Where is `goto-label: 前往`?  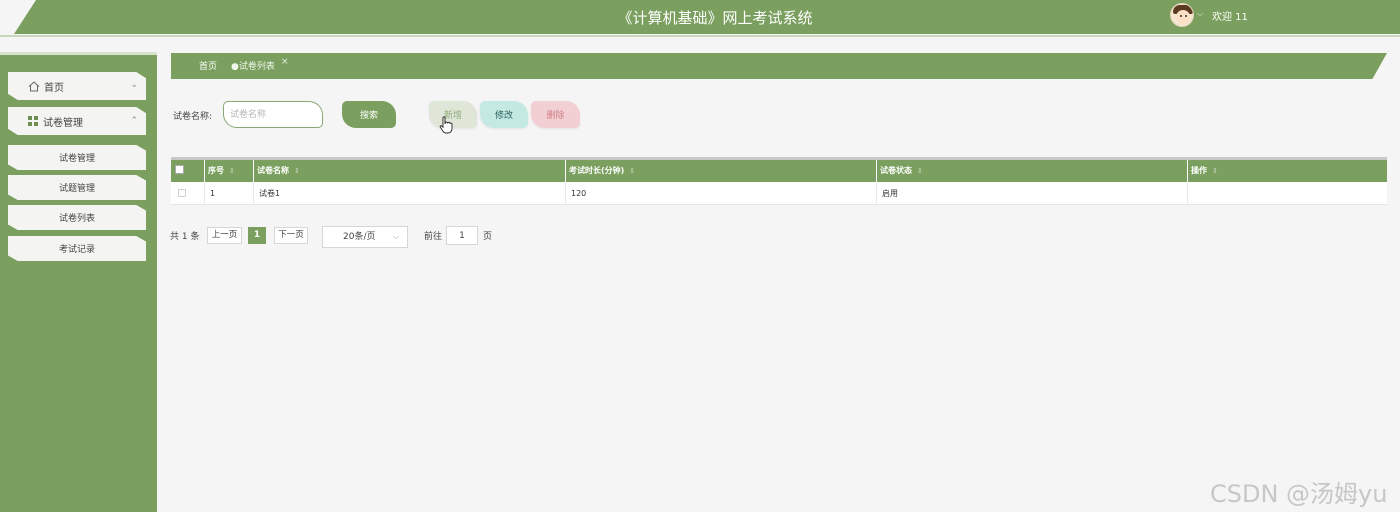 goto-label: 前往 is located at coordinates (433, 237).